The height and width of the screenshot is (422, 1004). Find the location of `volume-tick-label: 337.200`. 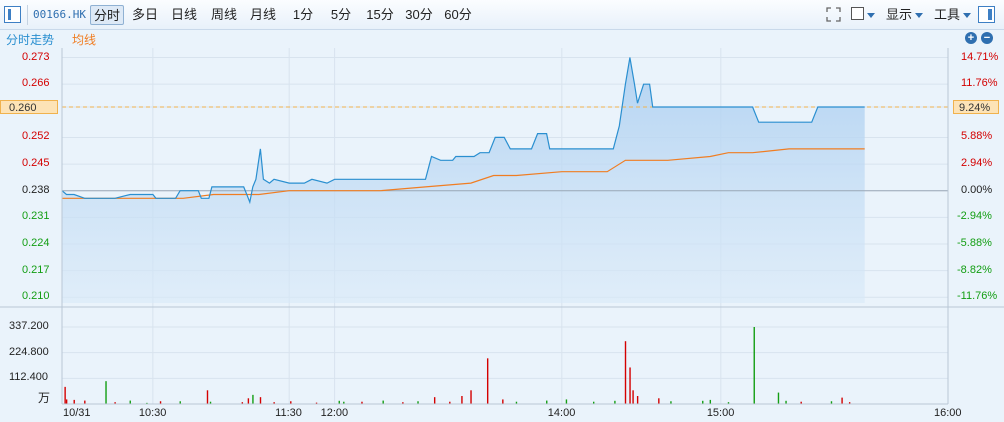

volume-tick-label: 337.200 is located at coordinates (29, 326).